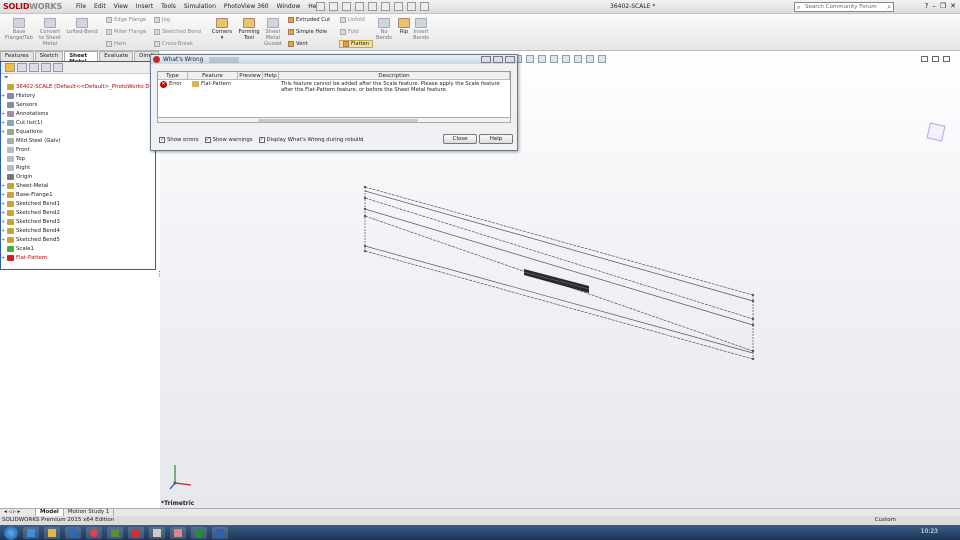 Image resolution: width=960 pixels, height=540 pixels. I want to click on notepad-icon, so click(157, 532).